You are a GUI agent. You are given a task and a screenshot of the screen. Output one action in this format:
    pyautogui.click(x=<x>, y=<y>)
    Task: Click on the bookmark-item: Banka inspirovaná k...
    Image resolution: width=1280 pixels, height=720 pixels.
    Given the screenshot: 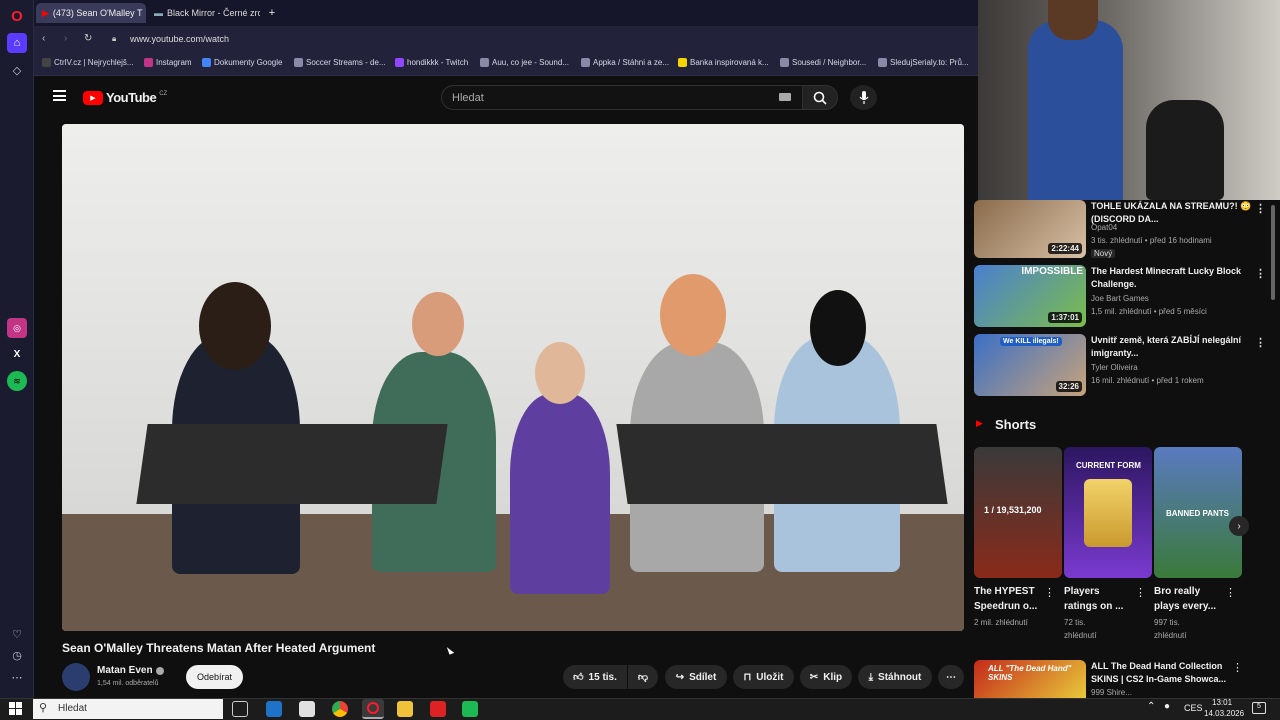 What is the action you would take?
    pyautogui.click(x=723, y=62)
    